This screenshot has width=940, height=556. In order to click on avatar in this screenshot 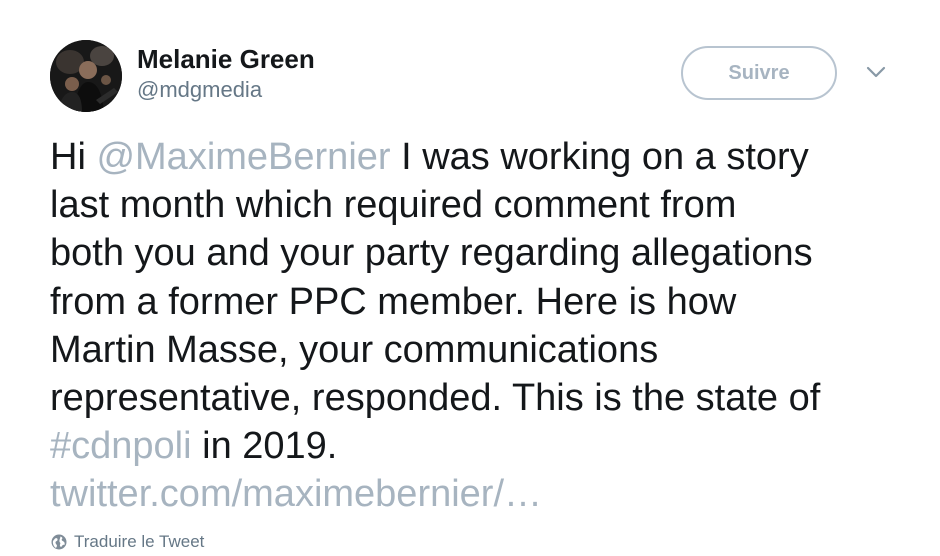, I will do `click(86, 76)`.